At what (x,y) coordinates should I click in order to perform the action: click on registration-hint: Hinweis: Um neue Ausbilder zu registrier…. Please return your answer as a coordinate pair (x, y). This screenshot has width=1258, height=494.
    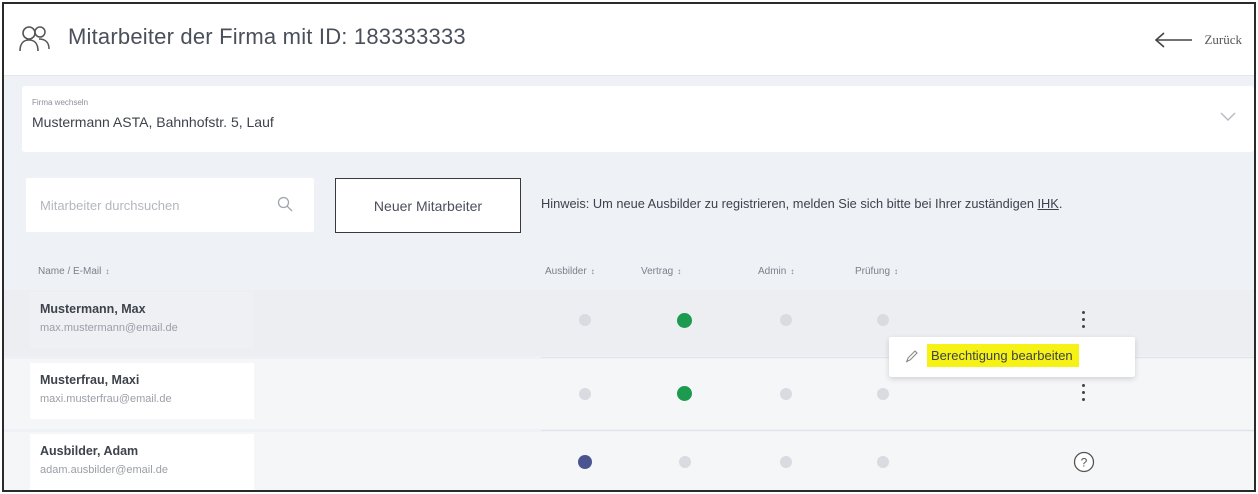
    Looking at the image, I should click on (801, 203).